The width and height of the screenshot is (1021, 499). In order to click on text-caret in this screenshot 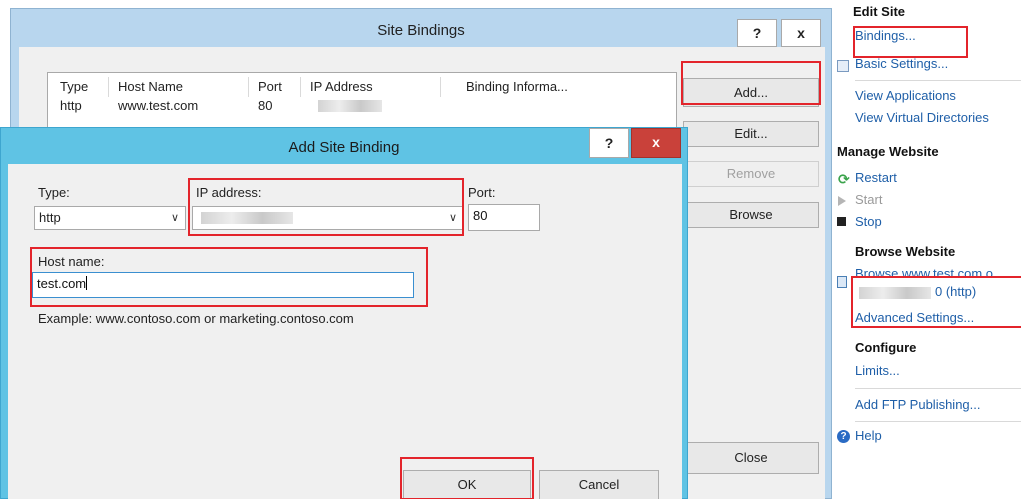, I will do `click(87, 283)`.